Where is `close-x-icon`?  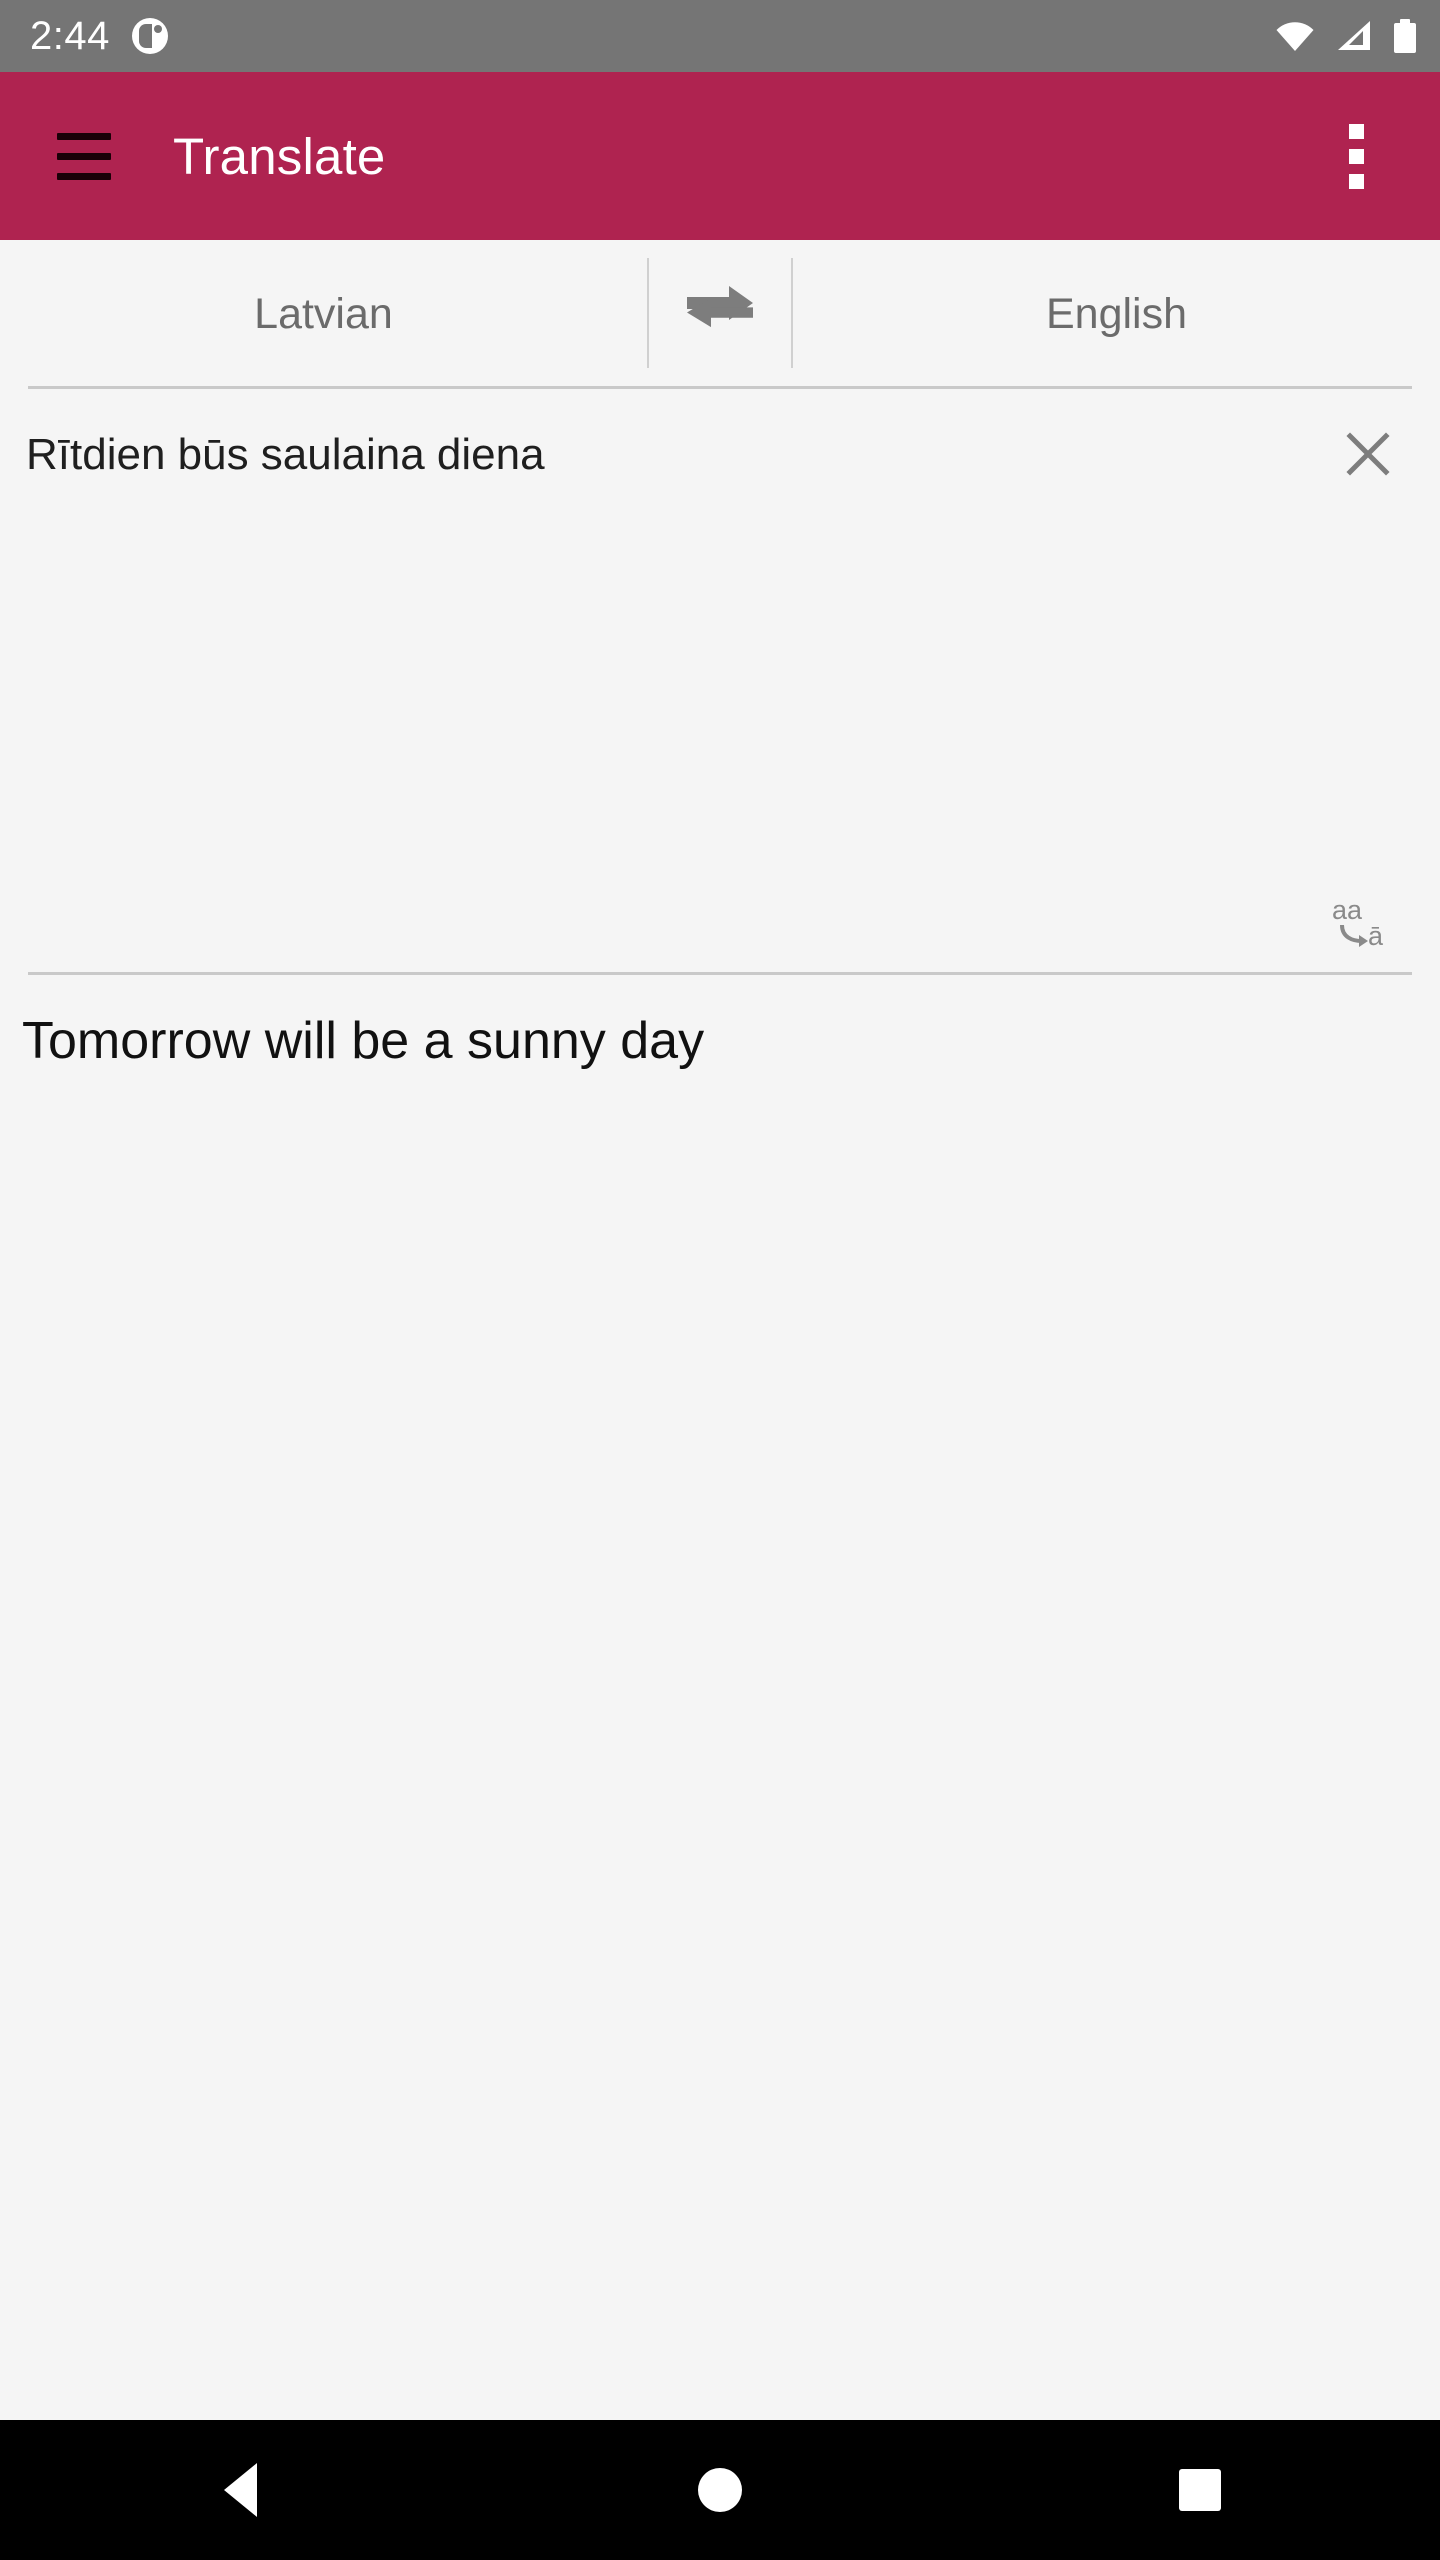 close-x-icon is located at coordinates (1368, 454).